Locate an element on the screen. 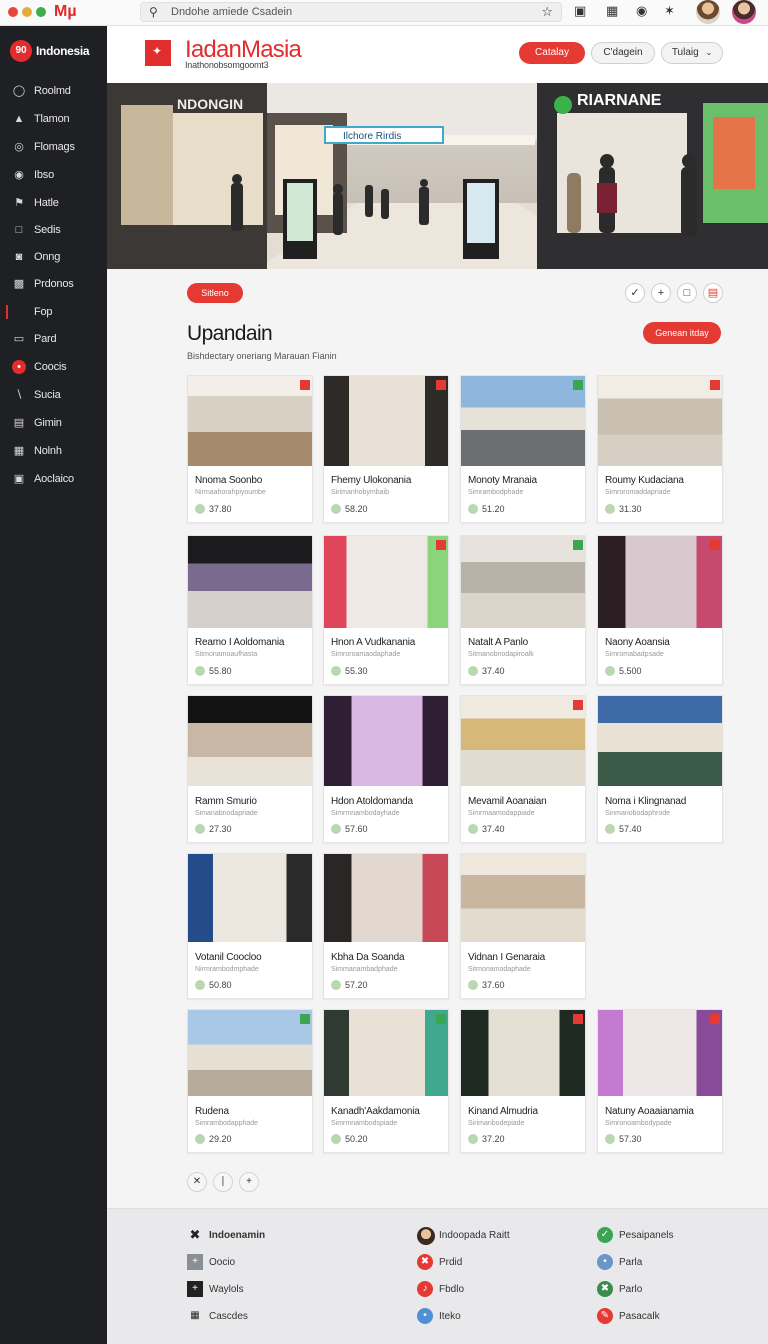  mall-name: Hnon A Vudkanania is located at coordinates (373, 642).